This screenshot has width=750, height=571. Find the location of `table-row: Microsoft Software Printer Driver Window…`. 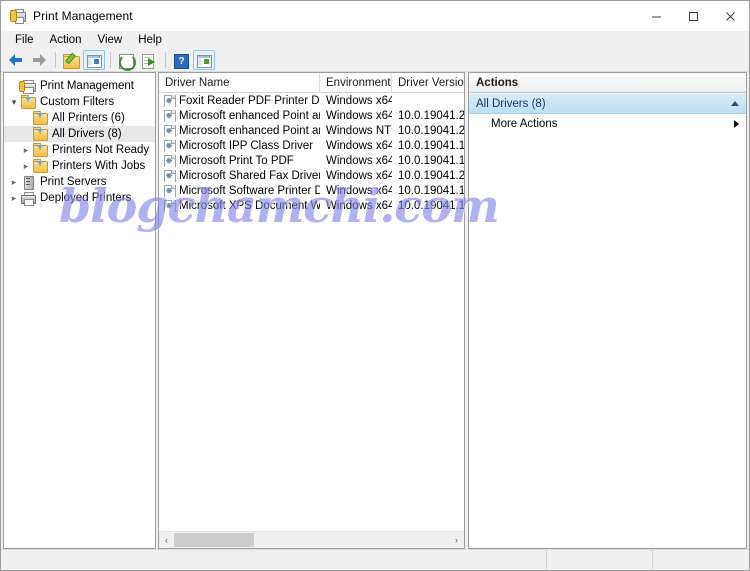

table-row: Microsoft Software Printer Driver Window… is located at coordinates (311, 190).